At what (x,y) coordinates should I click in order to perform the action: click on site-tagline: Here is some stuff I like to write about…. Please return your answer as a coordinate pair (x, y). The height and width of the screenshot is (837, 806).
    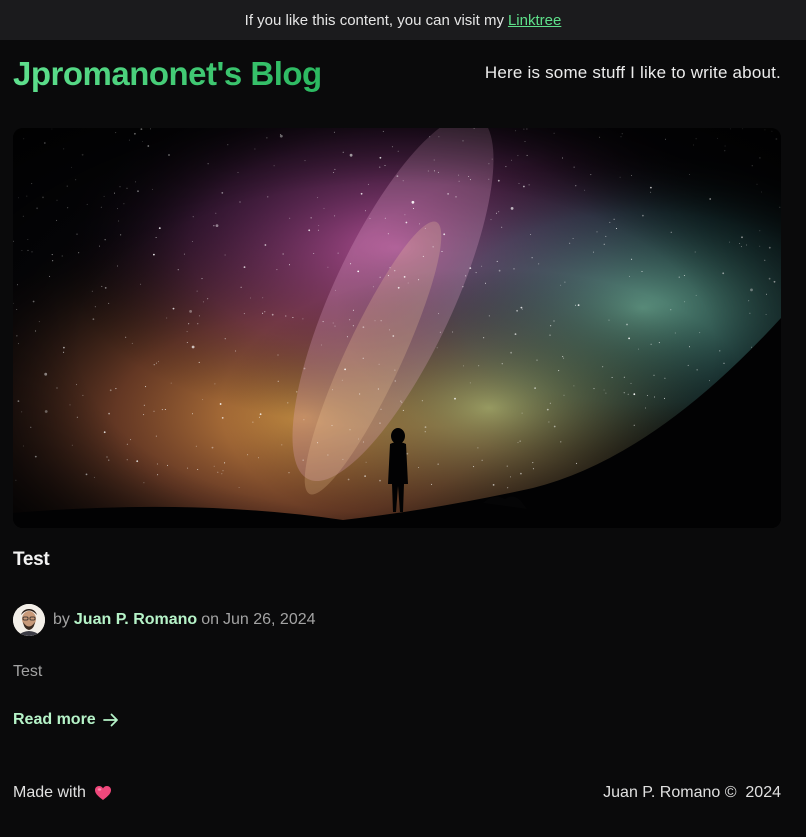
    Looking at the image, I should click on (632, 72).